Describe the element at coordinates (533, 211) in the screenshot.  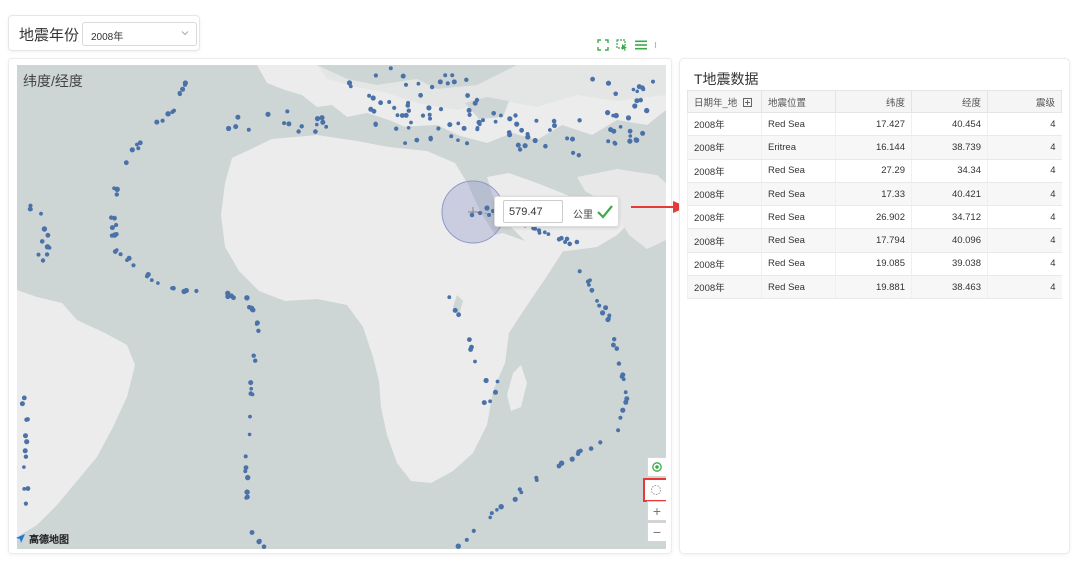
I see `distance-input` at that location.